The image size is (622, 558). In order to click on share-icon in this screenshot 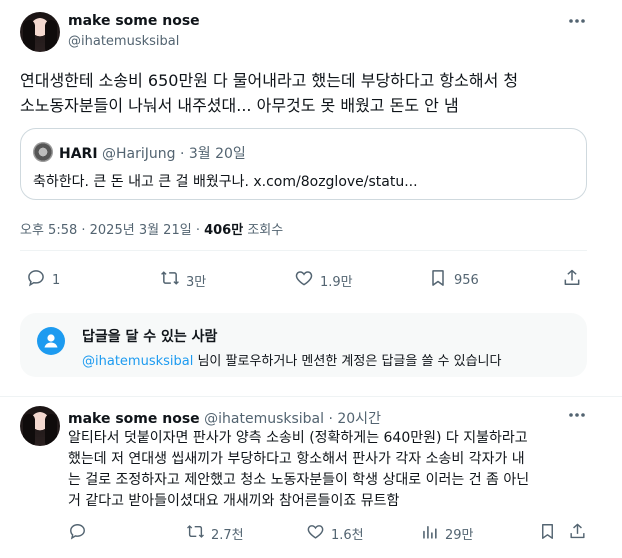, I will do `click(572, 280)`.